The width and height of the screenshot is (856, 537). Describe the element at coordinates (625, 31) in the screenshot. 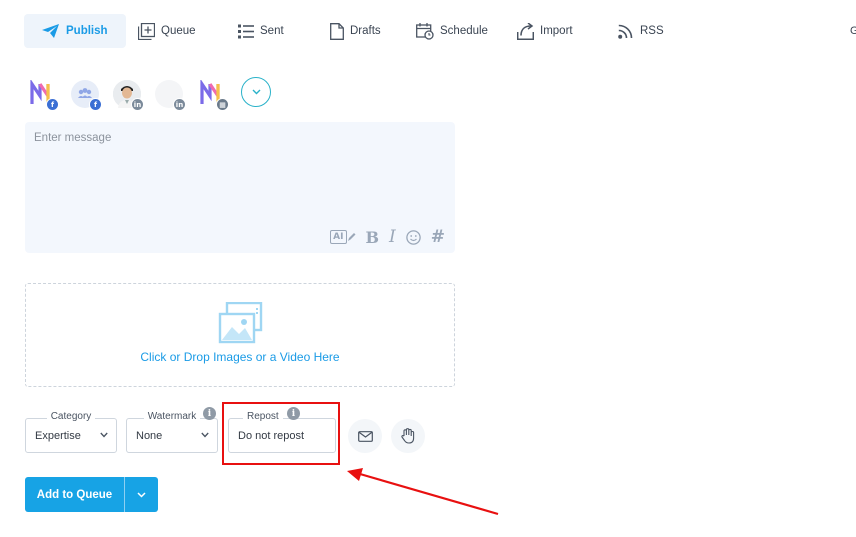

I see `rss-icon` at that location.